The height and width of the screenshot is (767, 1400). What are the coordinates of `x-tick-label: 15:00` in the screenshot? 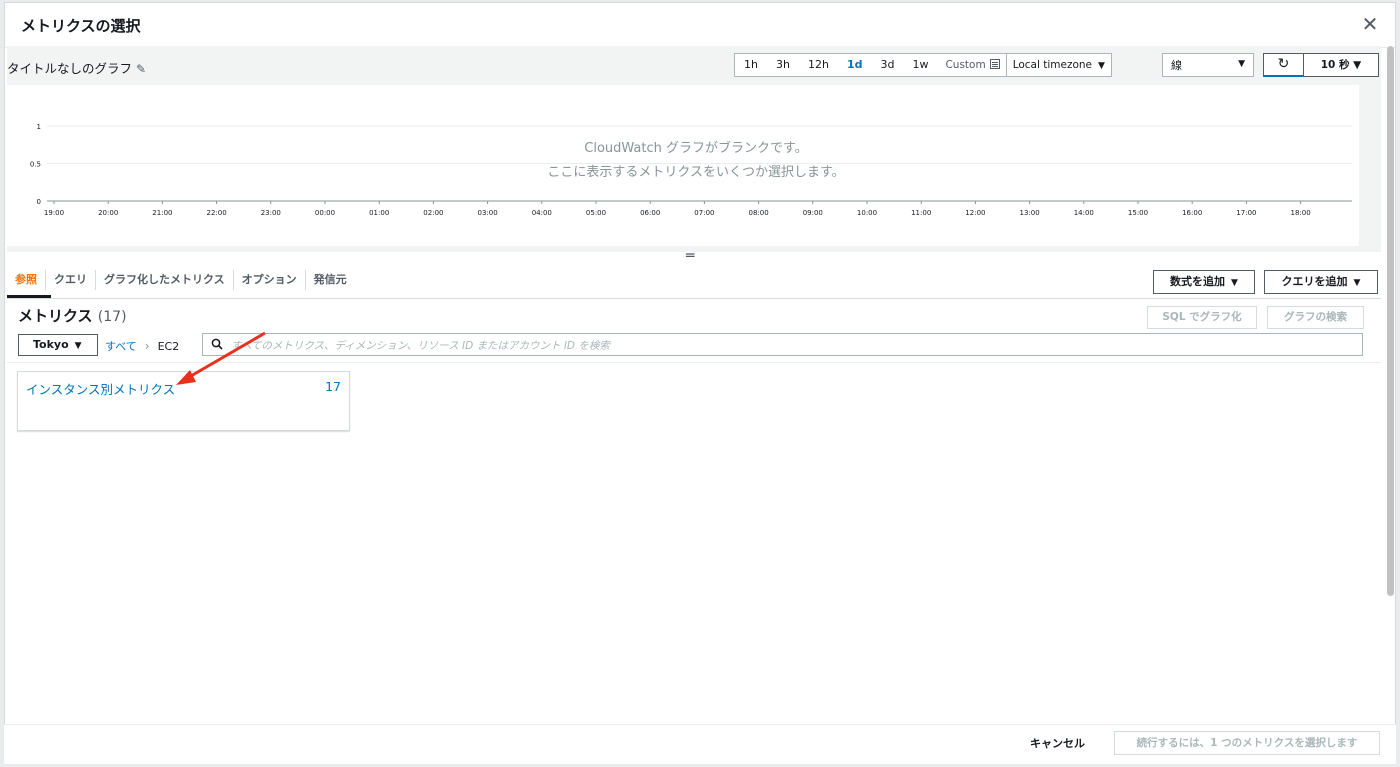 It's located at (1138, 213).